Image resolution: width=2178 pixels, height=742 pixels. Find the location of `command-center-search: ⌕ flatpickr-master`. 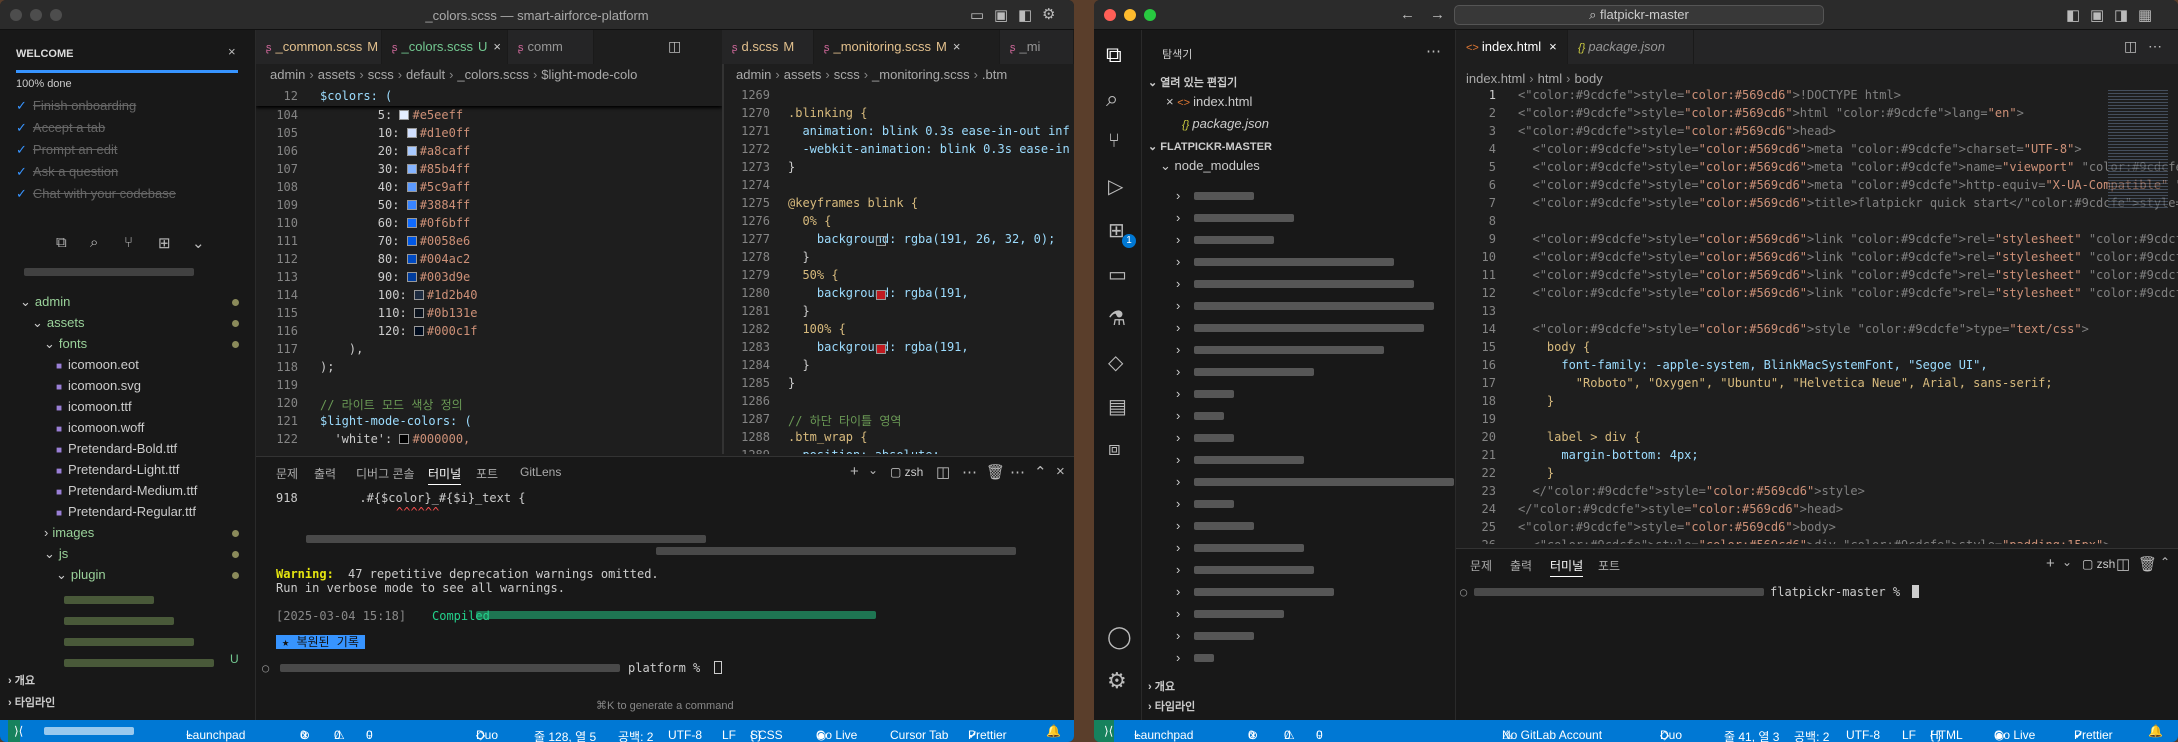

command-center-search: ⌕ flatpickr-master is located at coordinates (1639, 15).